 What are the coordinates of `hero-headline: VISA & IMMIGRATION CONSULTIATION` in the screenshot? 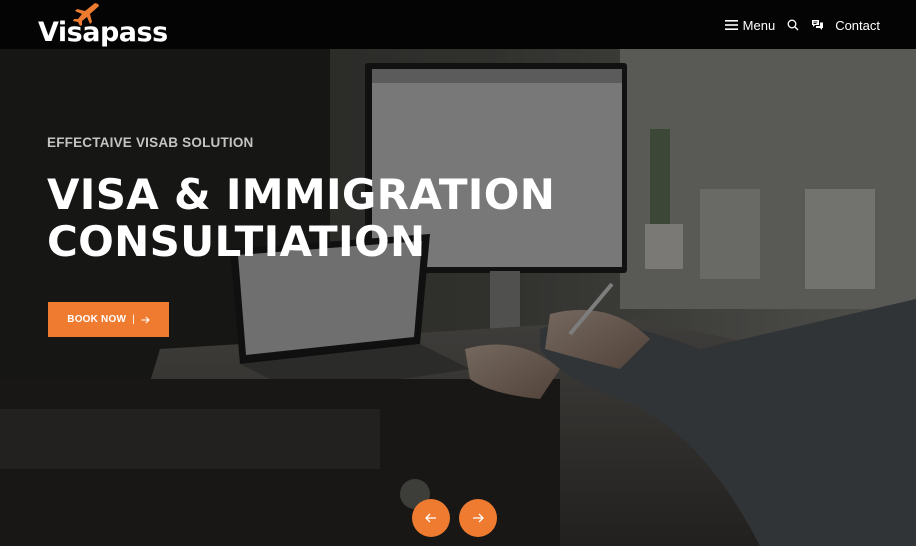 It's located at (347, 218).